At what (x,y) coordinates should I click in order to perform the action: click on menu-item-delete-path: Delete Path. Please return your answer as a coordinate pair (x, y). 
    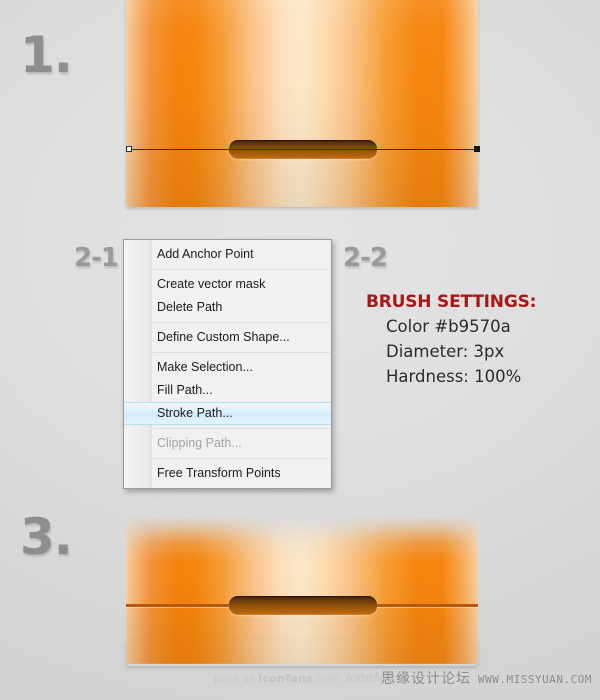
    Looking at the image, I should click on (227, 307).